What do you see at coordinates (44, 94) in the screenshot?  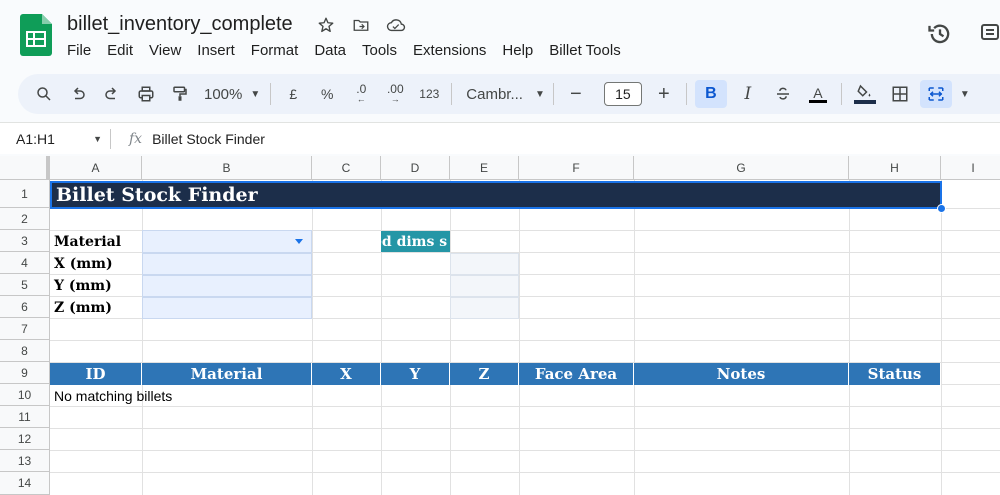 I see `search-menus-icon` at bounding box center [44, 94].